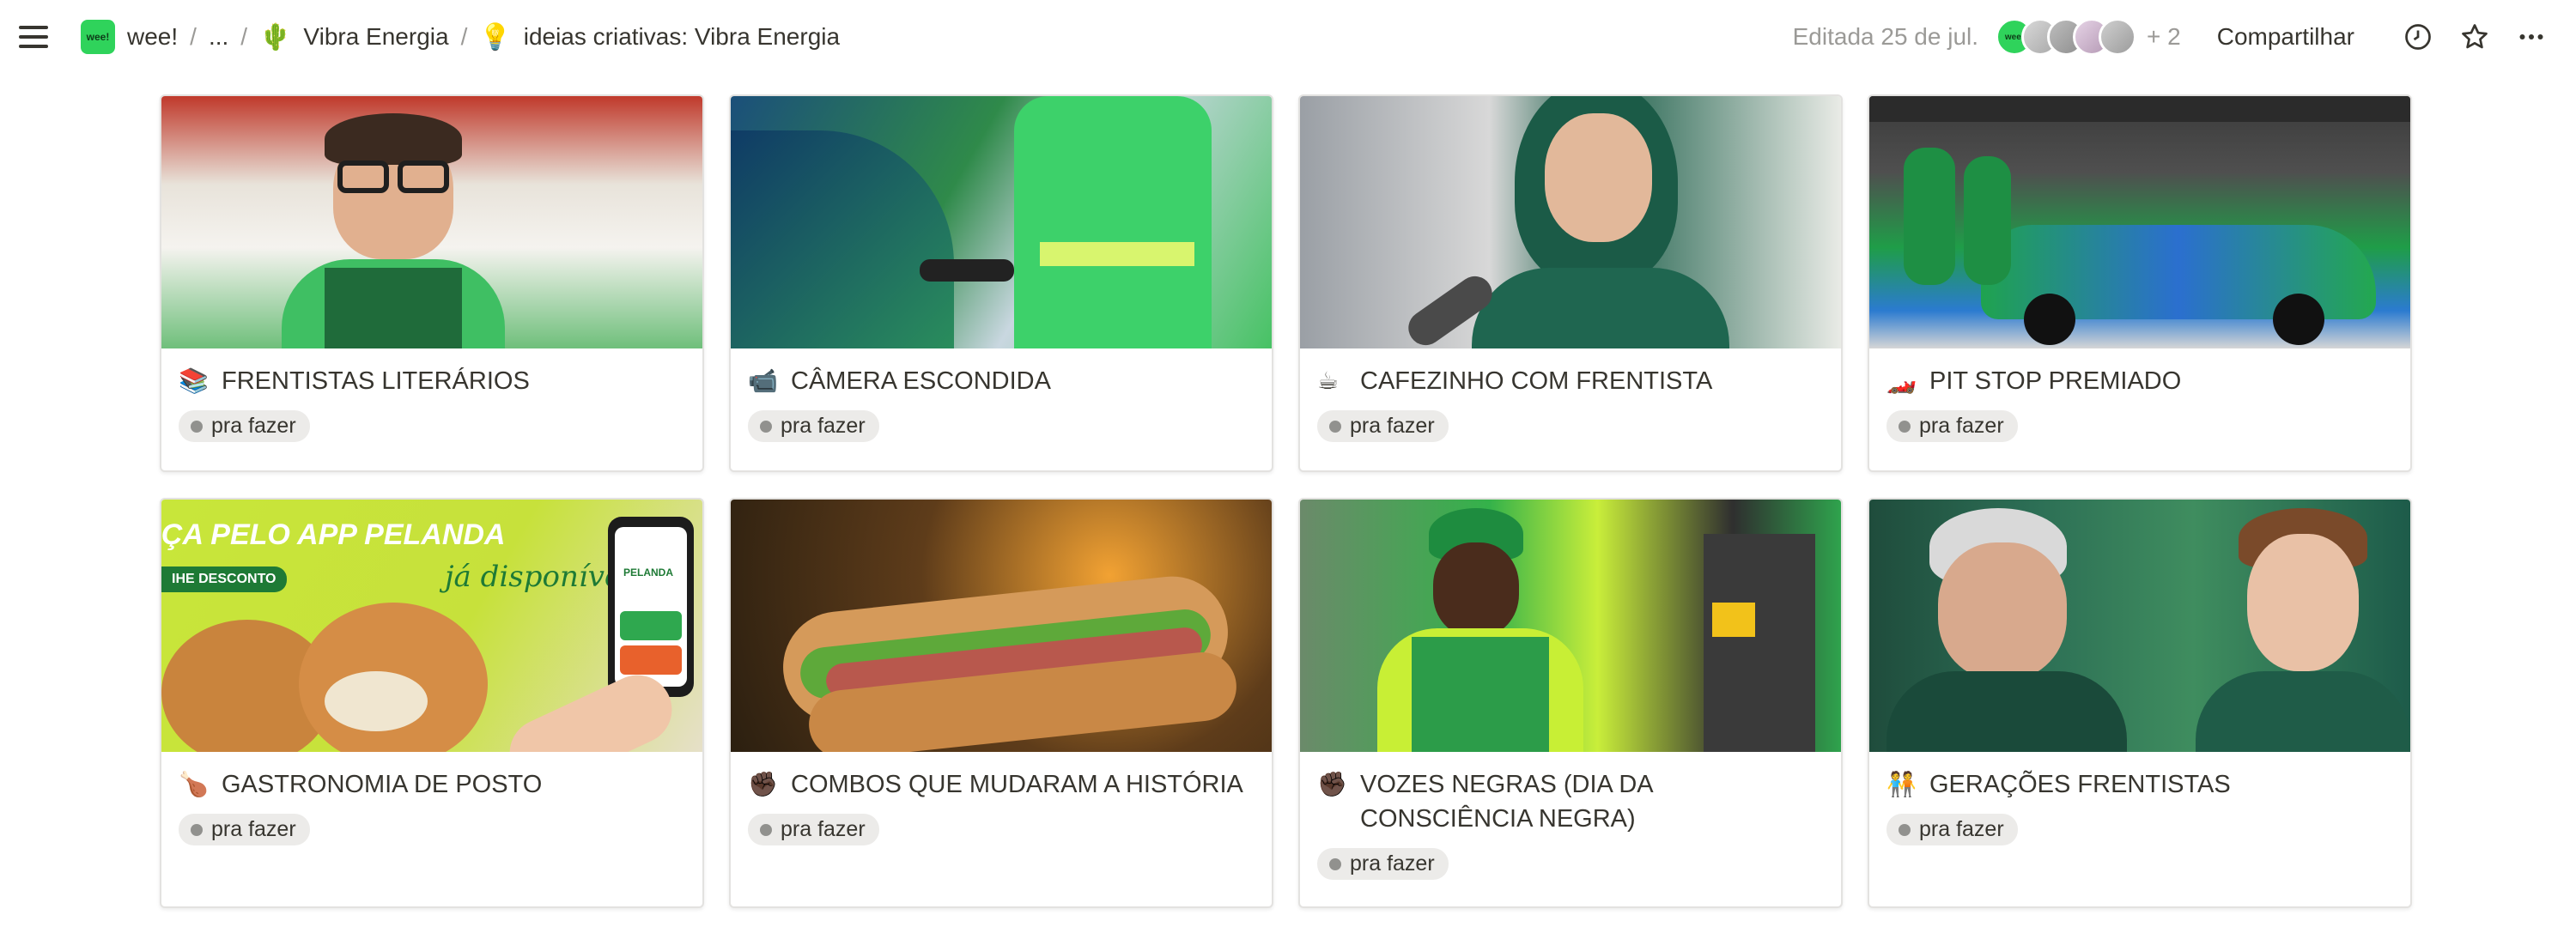  Describe the element at coordinates (1886, 37) in the screenshot. I see `edited-timestamp: Editada 25 de jul.` at that location.